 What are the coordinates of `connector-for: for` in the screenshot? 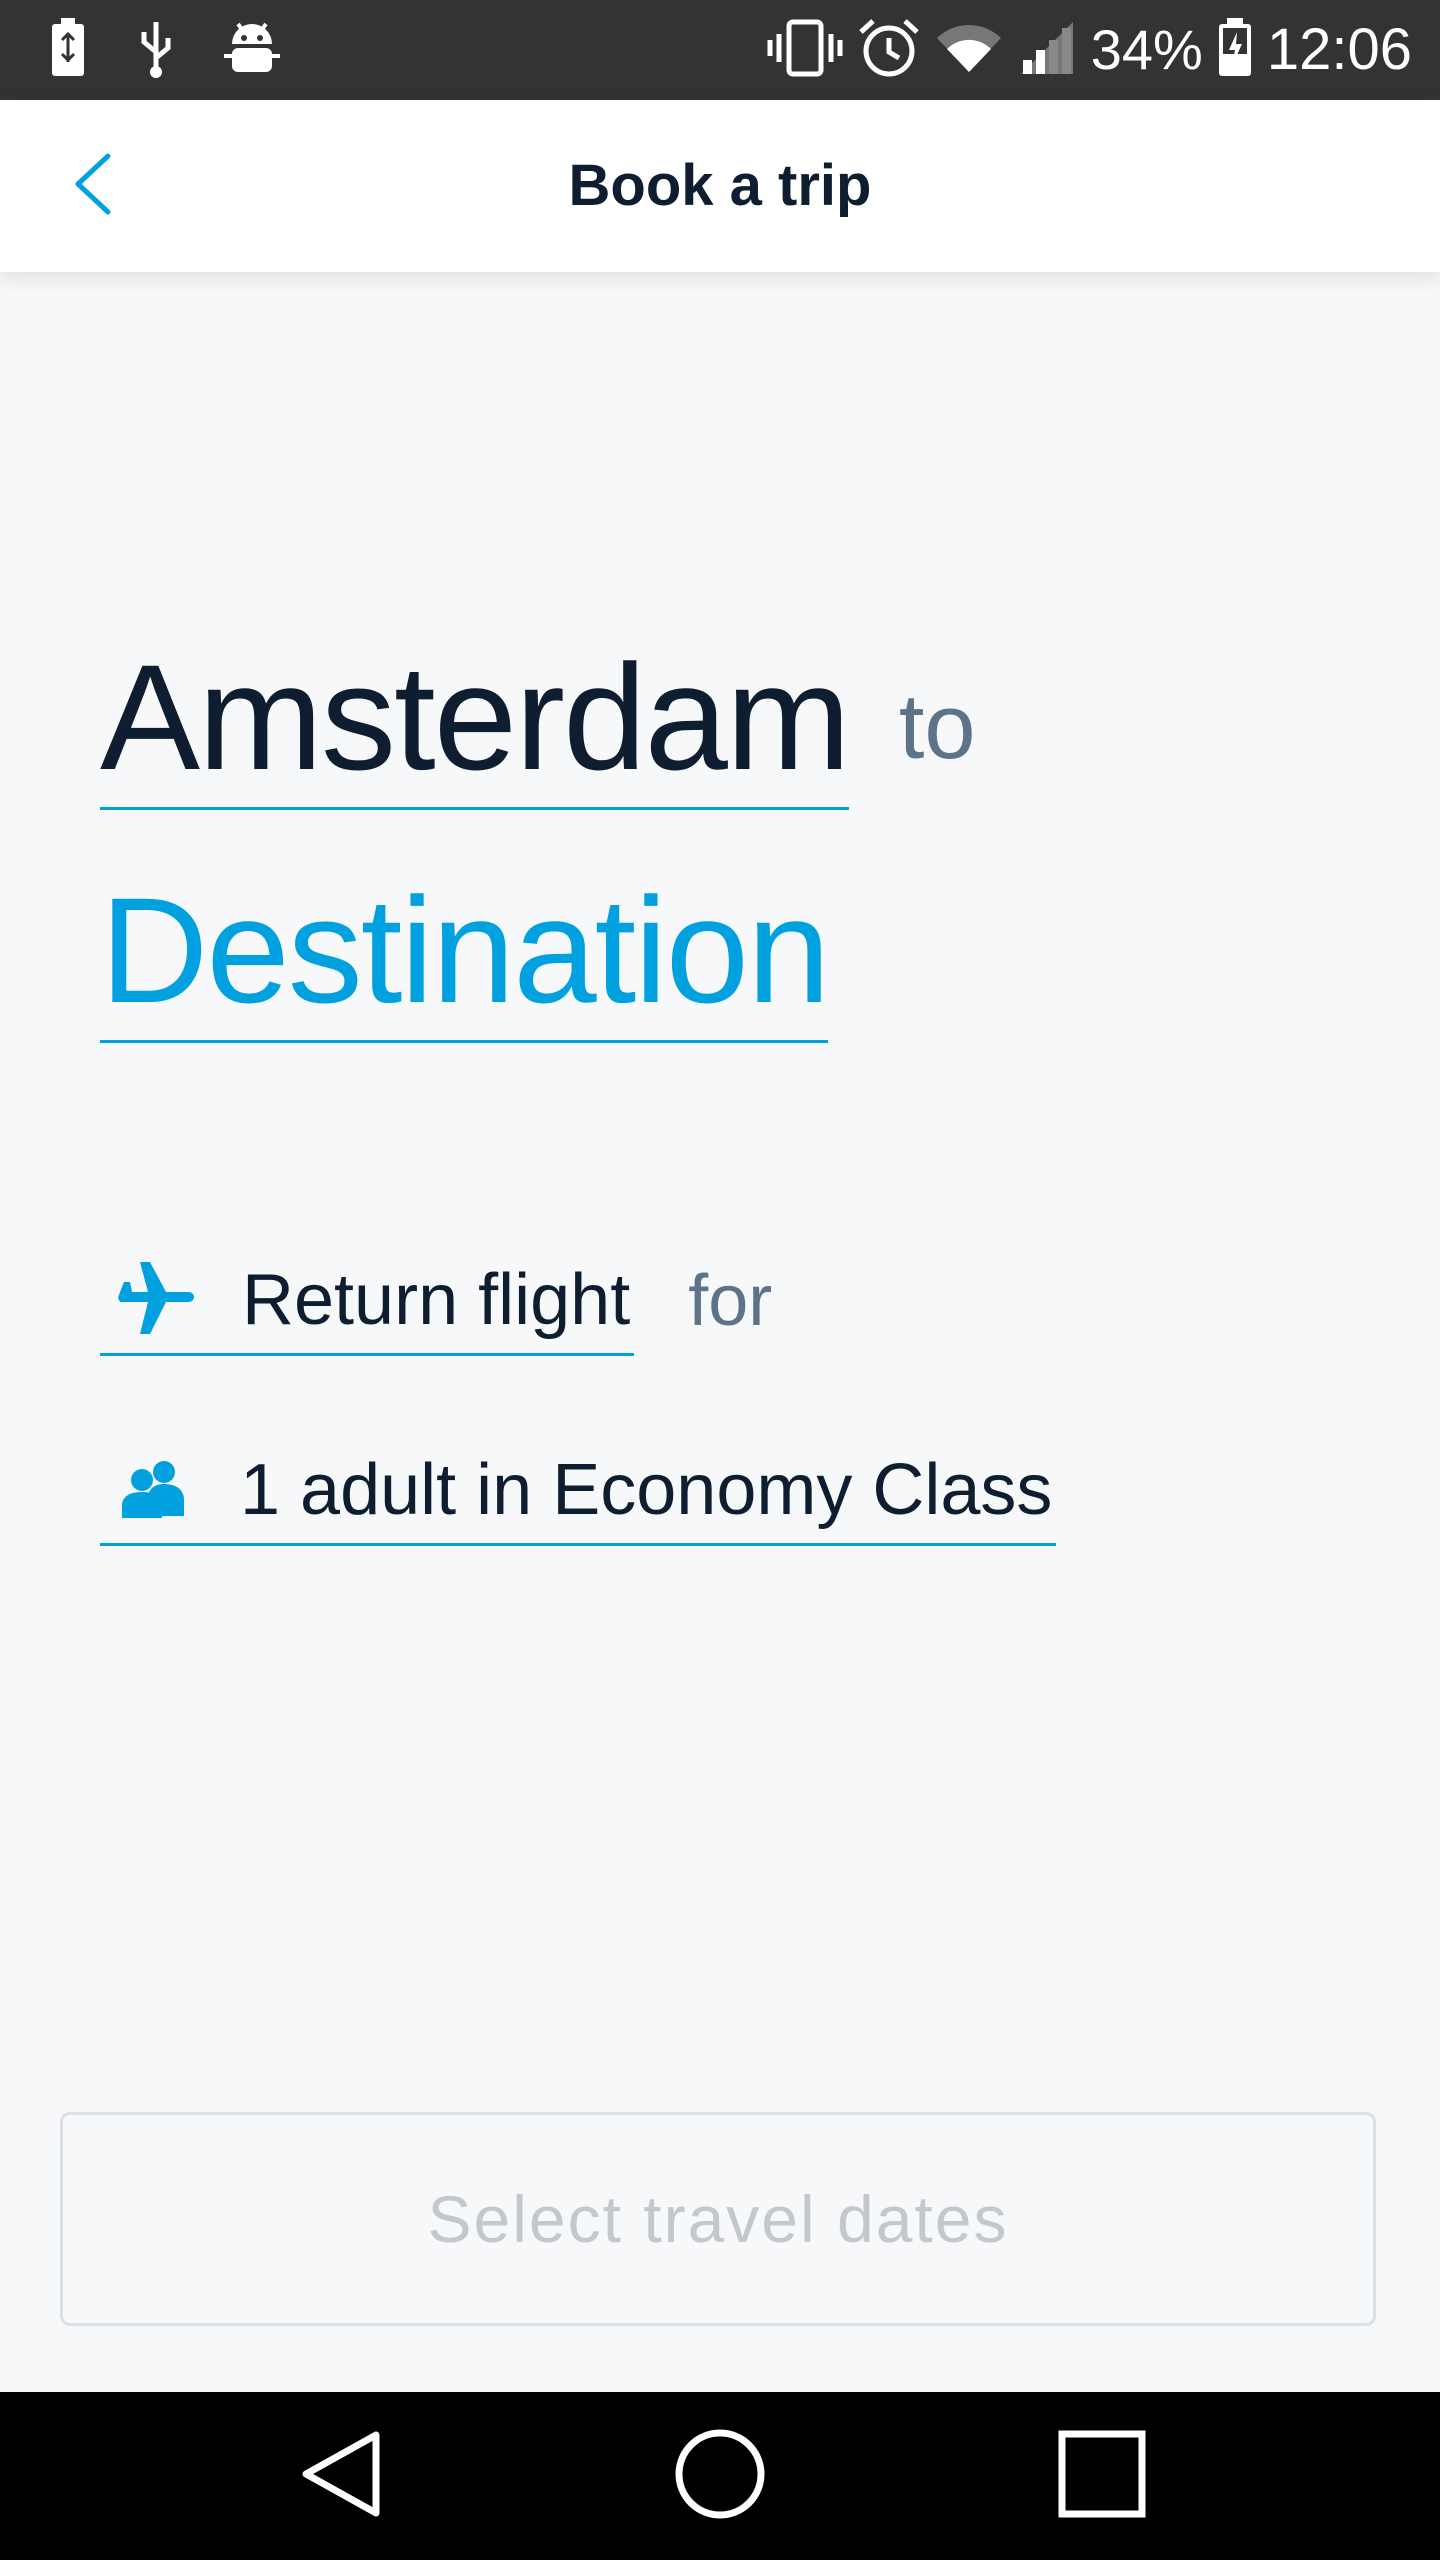 It's located at (730, 1300).